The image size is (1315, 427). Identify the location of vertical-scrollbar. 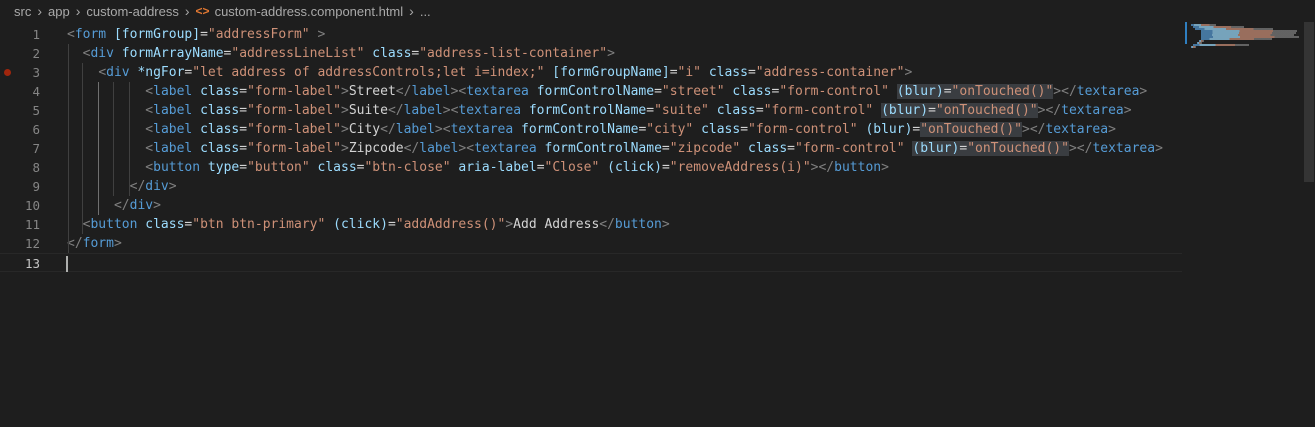
(1308, 224).